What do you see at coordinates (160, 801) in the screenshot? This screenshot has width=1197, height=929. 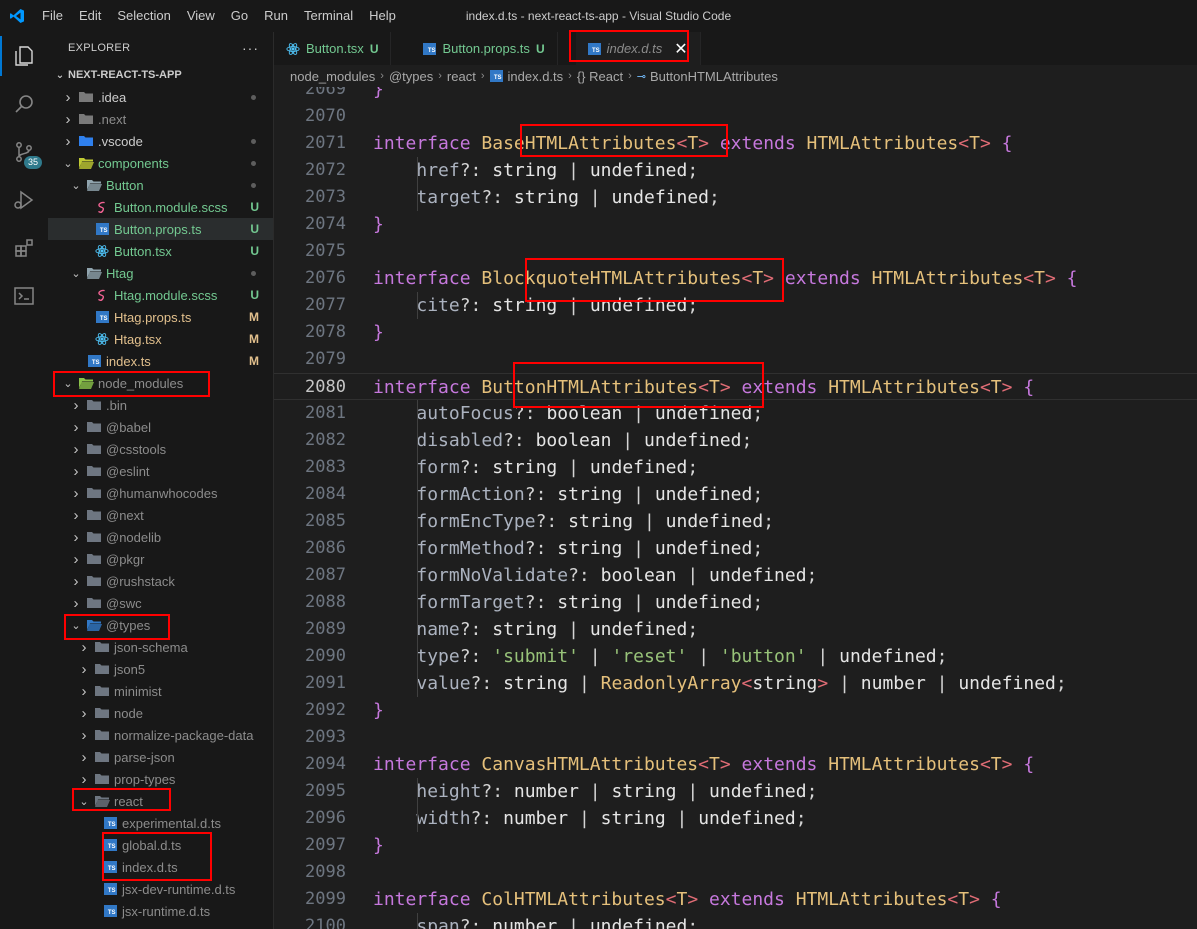 I see `tree-folder: ⌄ react` at bounding box center [160, 801].